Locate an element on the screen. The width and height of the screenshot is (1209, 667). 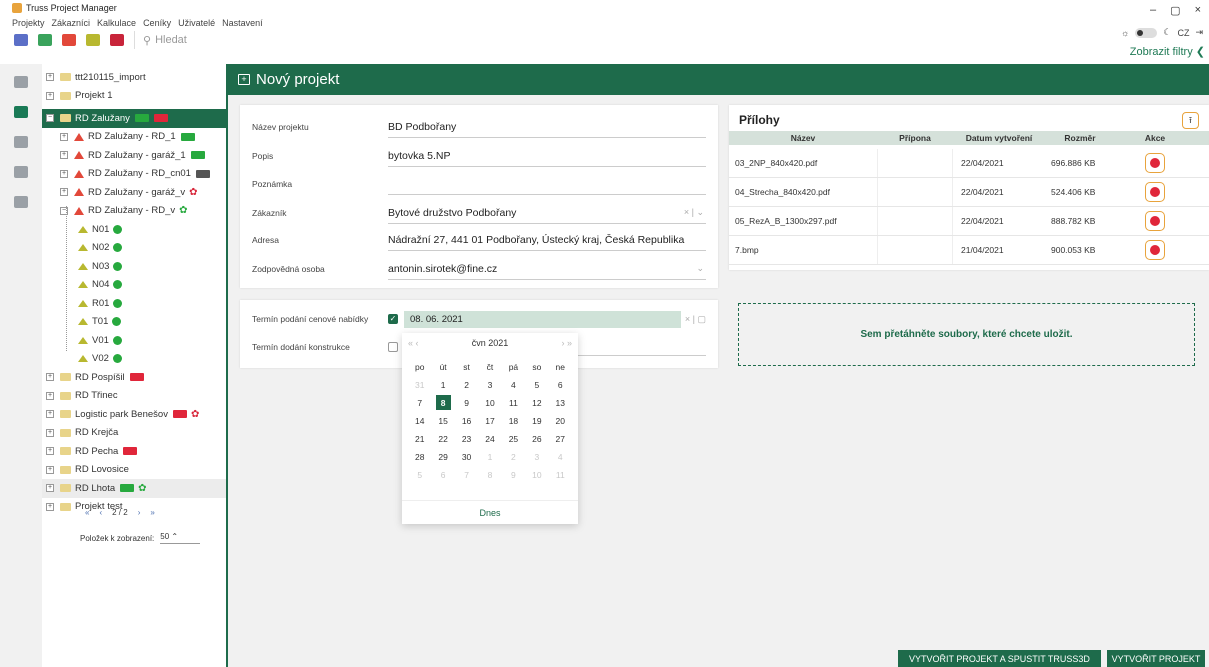
field-actions: ⌄ is located at coordinates (700, 268).